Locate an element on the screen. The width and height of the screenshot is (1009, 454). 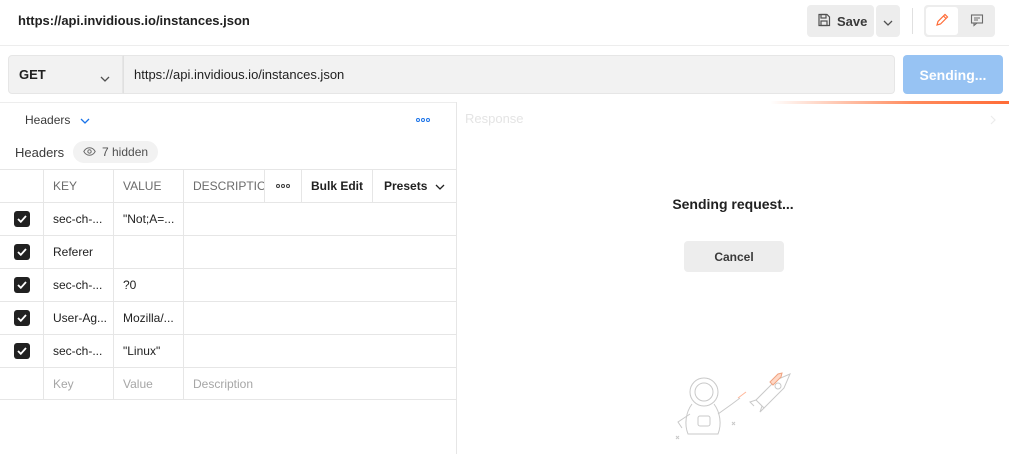
headers-section-label: Headers is located at coordinates (40, 152).